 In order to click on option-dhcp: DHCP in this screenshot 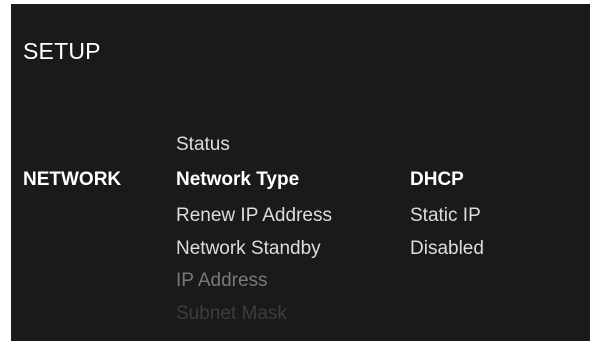, I will do `click(437, 180)`.